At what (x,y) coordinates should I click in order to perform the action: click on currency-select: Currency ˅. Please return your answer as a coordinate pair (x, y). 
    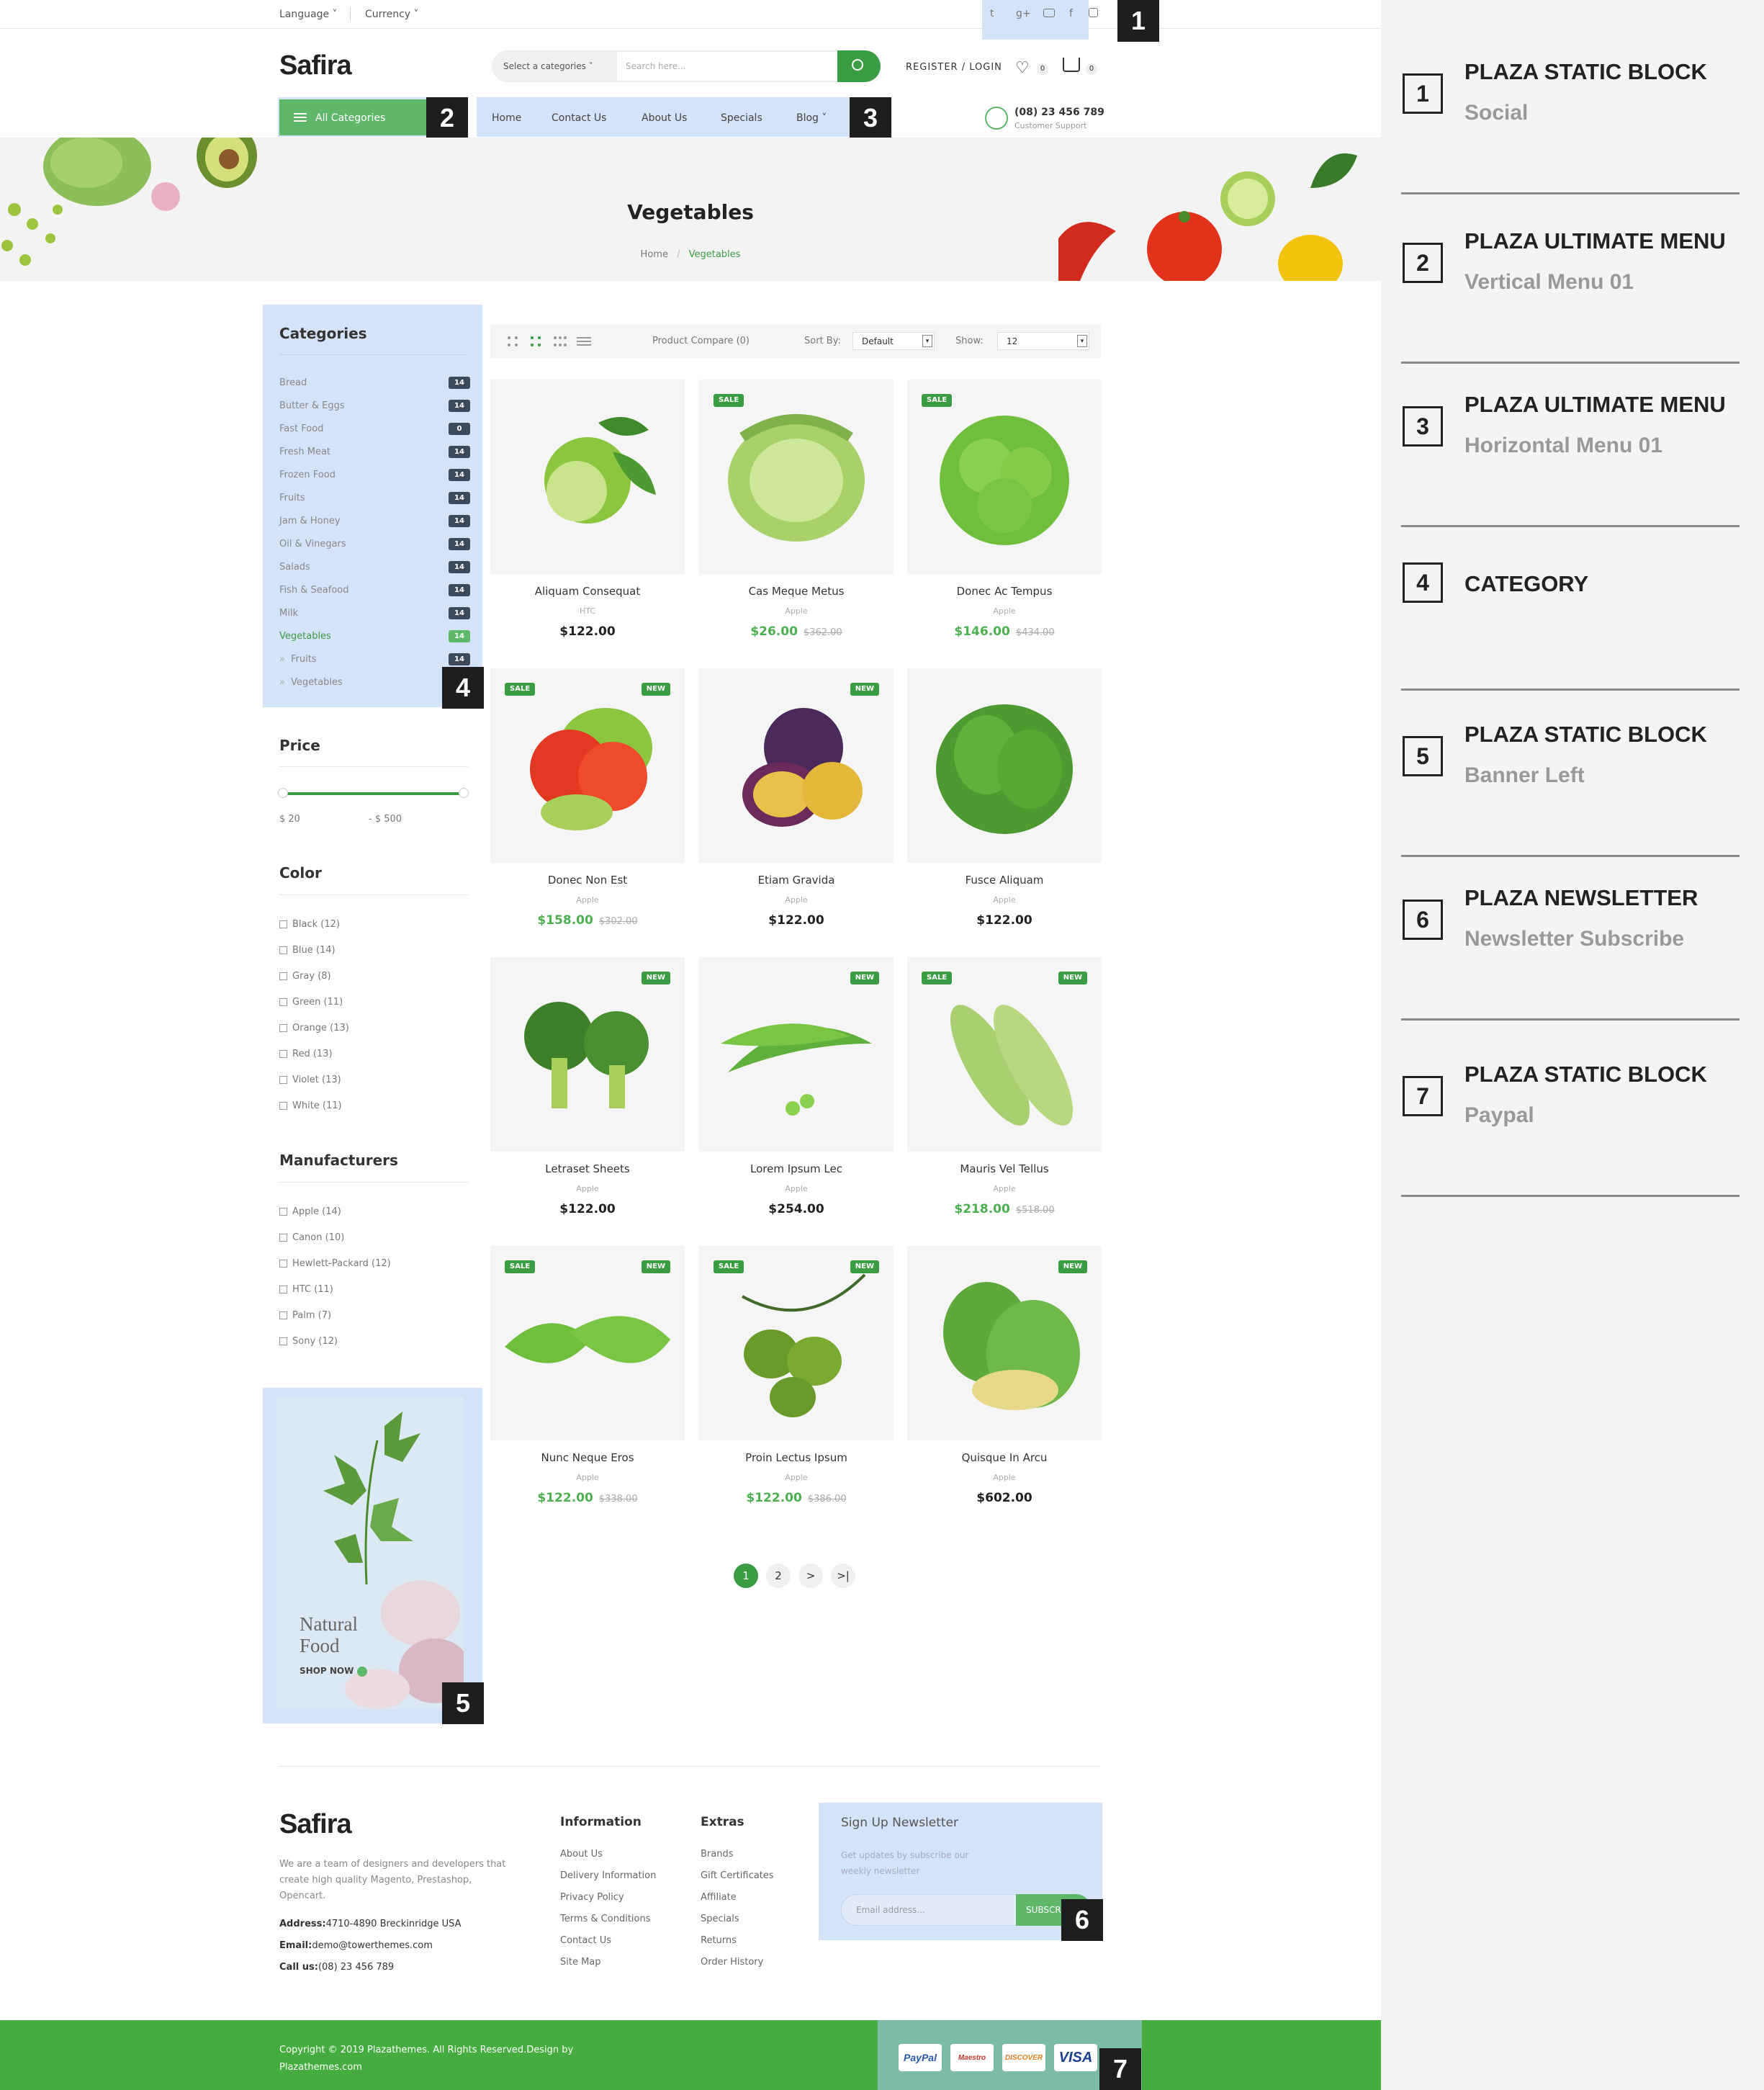
    Looking at the image, I should click on (392, 14).